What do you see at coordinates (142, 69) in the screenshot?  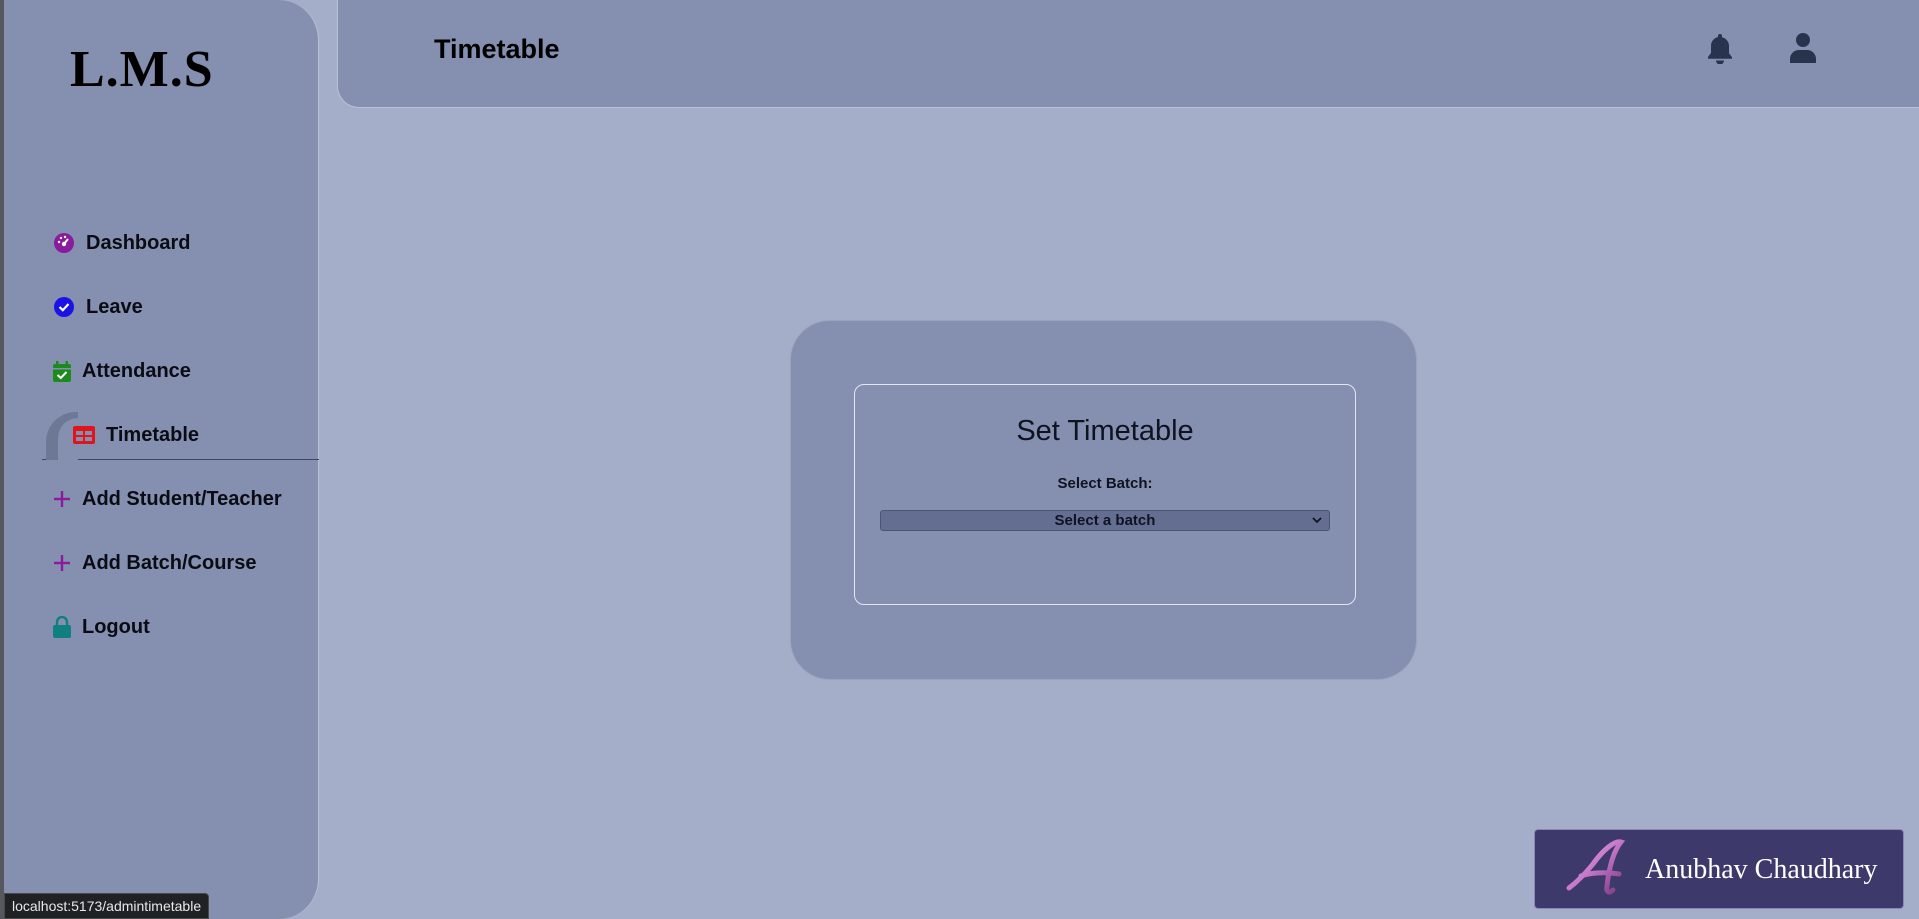 I see `app-logo: L.M.S` at bounding box center [142, 69].